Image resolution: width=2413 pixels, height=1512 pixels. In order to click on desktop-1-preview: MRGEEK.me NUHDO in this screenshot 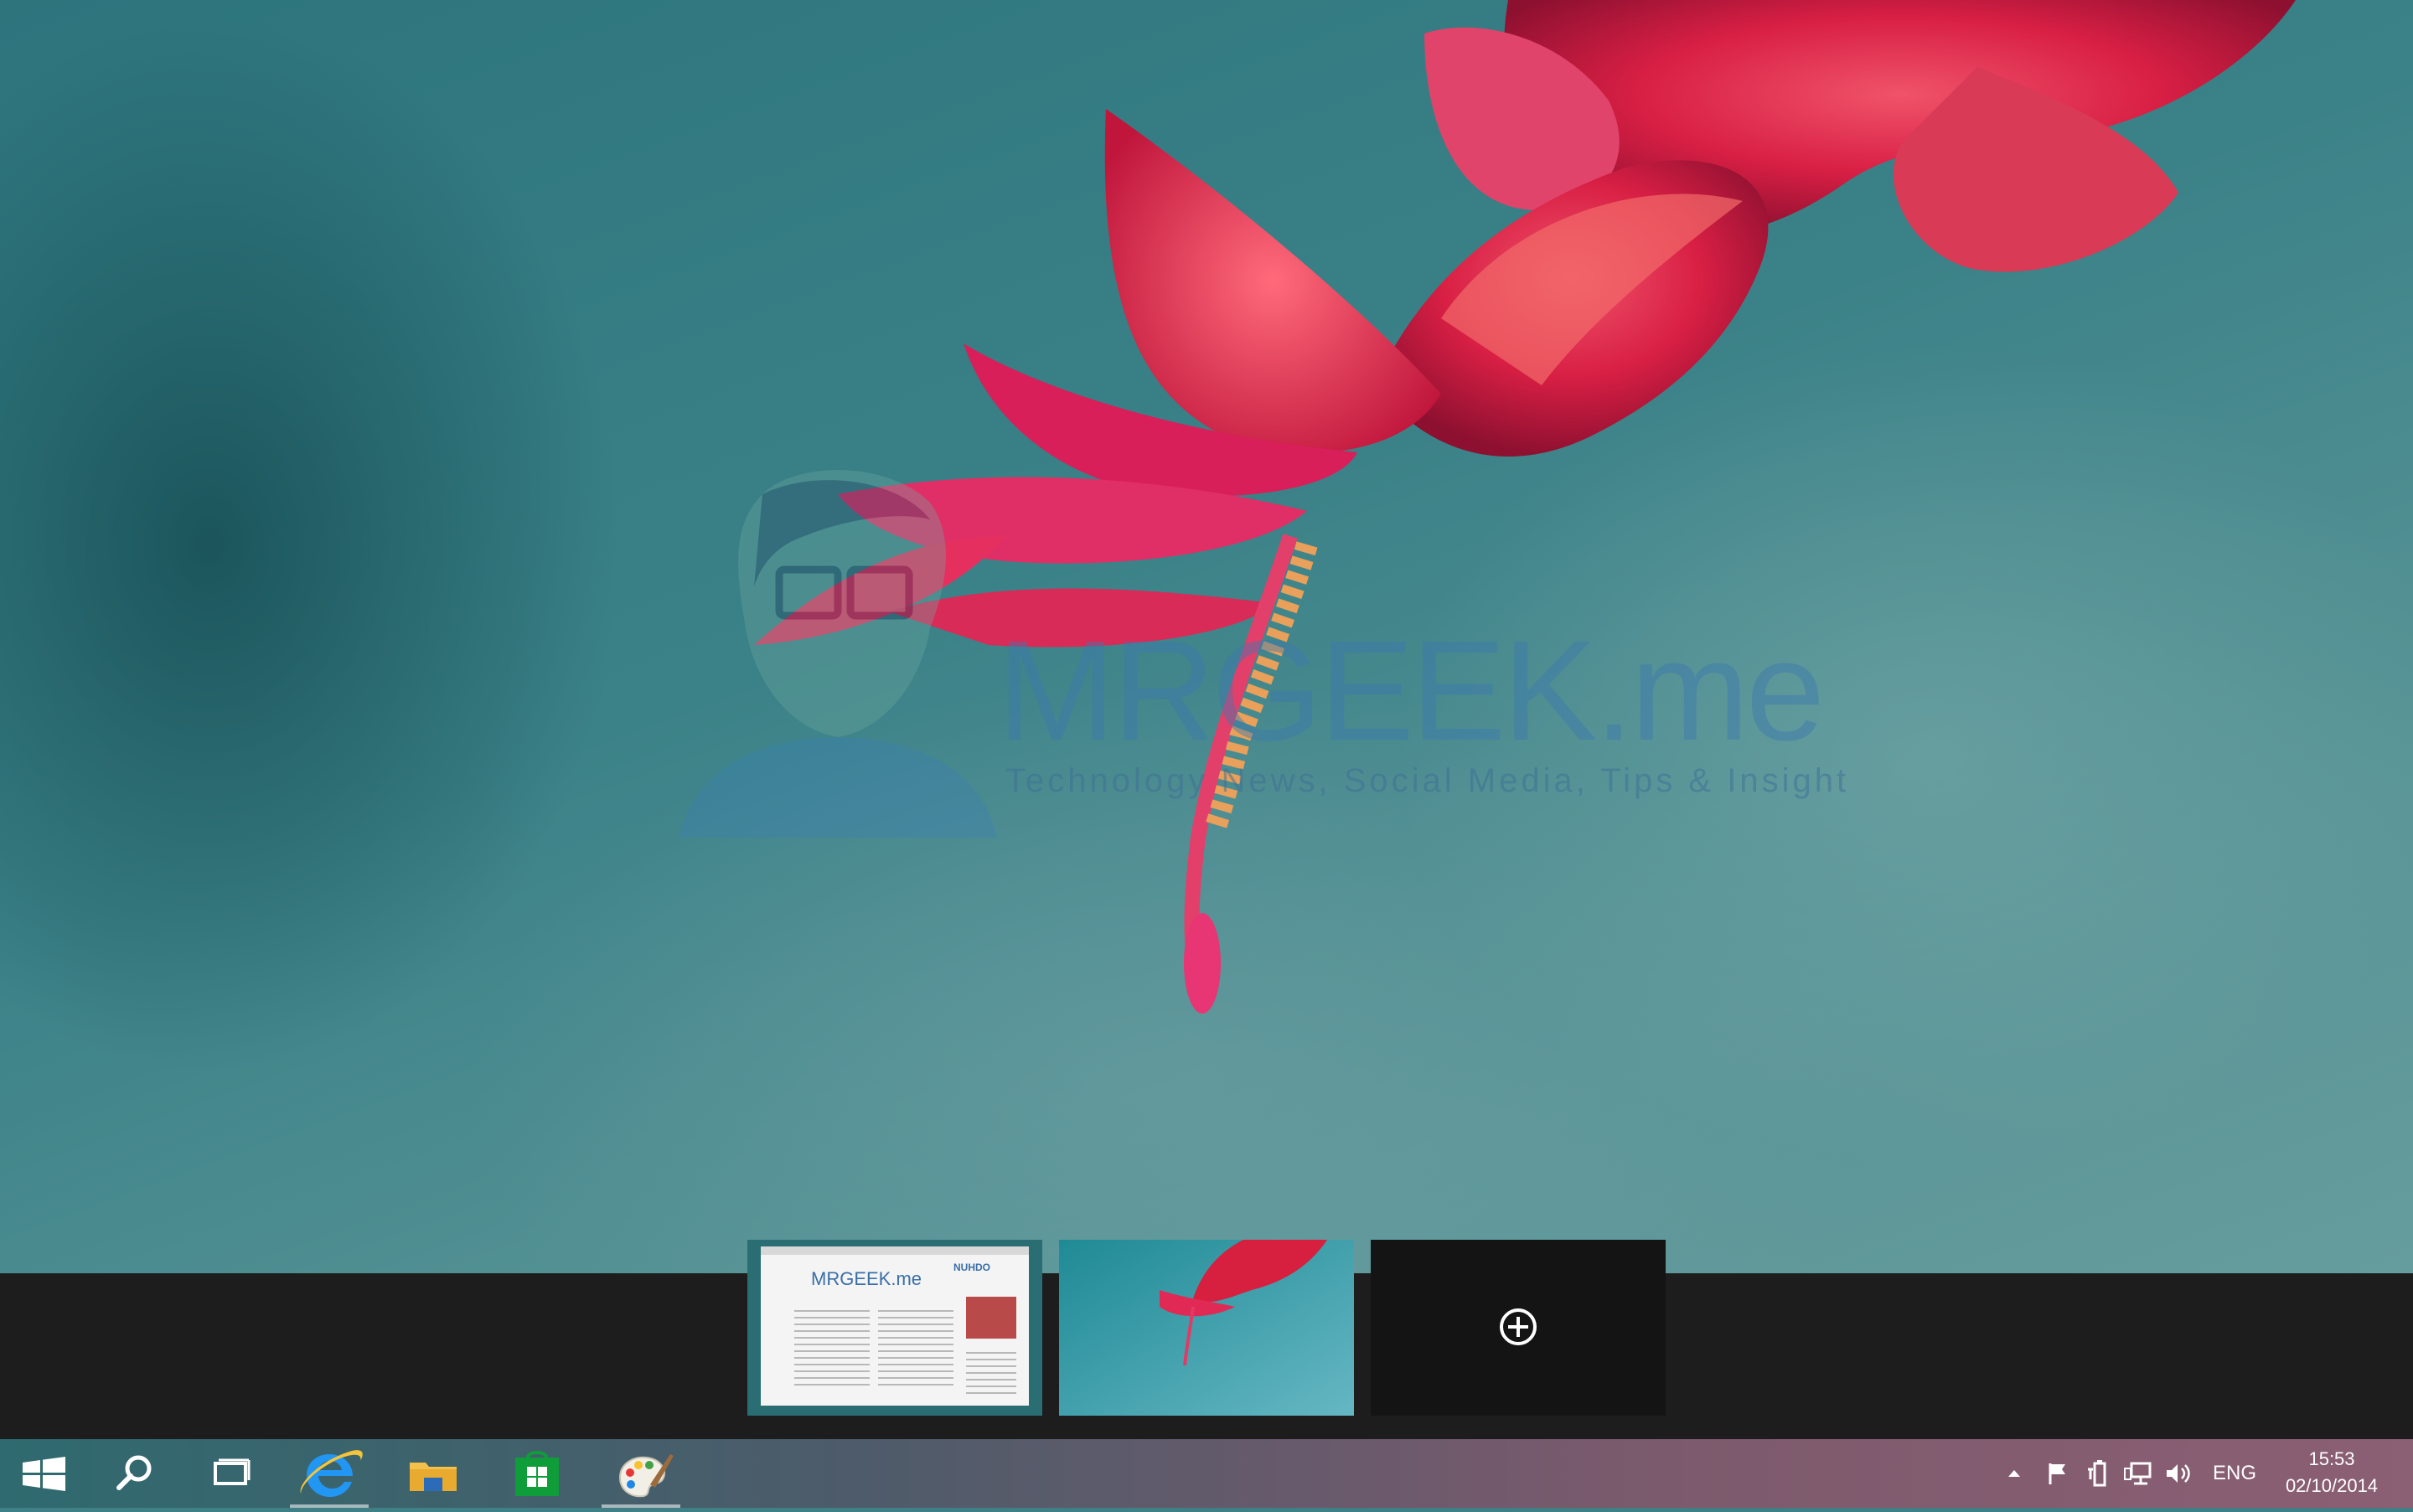, I will do `click(895, 1326)`.